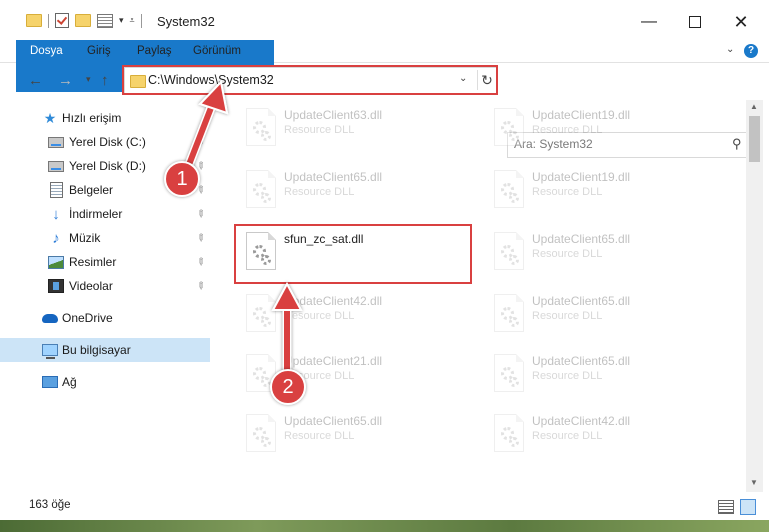 The height and width of the screenshot is (532, 769). I want to click on scroll-up-icon: ▲, so click(754, 106).